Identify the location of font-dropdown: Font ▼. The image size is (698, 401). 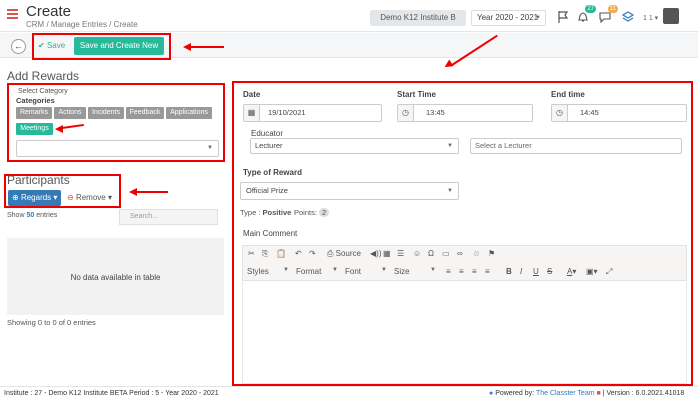
(367, 271).